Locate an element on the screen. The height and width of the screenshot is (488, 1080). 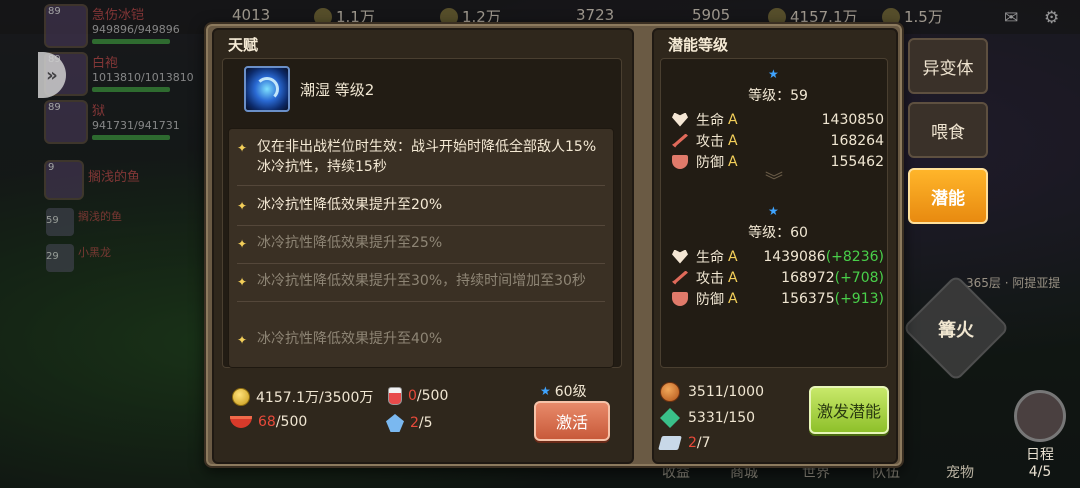
talent-header: 潮湿 等级2 is located at coordinates (309, 89).